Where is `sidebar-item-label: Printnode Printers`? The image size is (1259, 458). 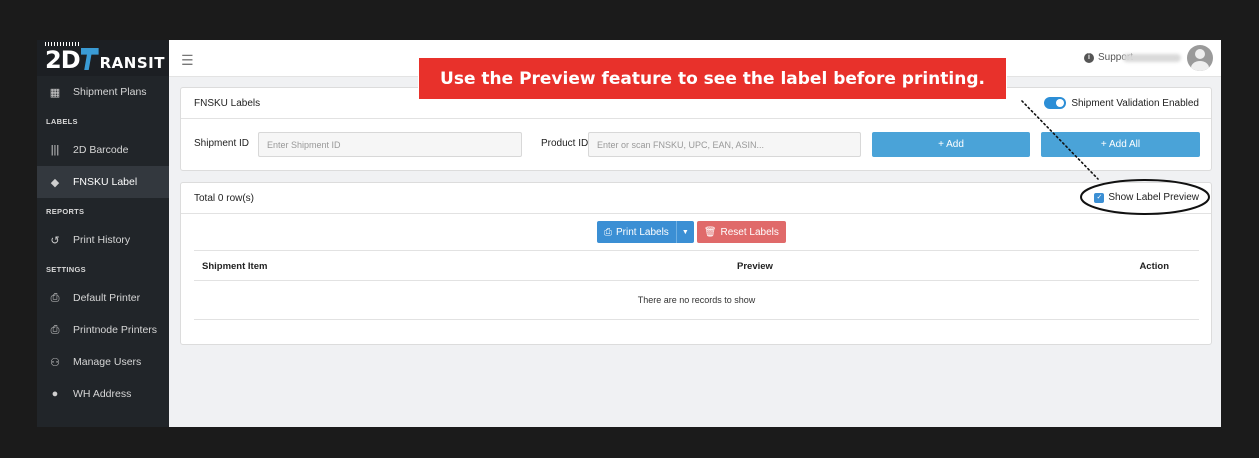 sidebar-item-label: Printnode Printers is located at coordinates (115, 330).